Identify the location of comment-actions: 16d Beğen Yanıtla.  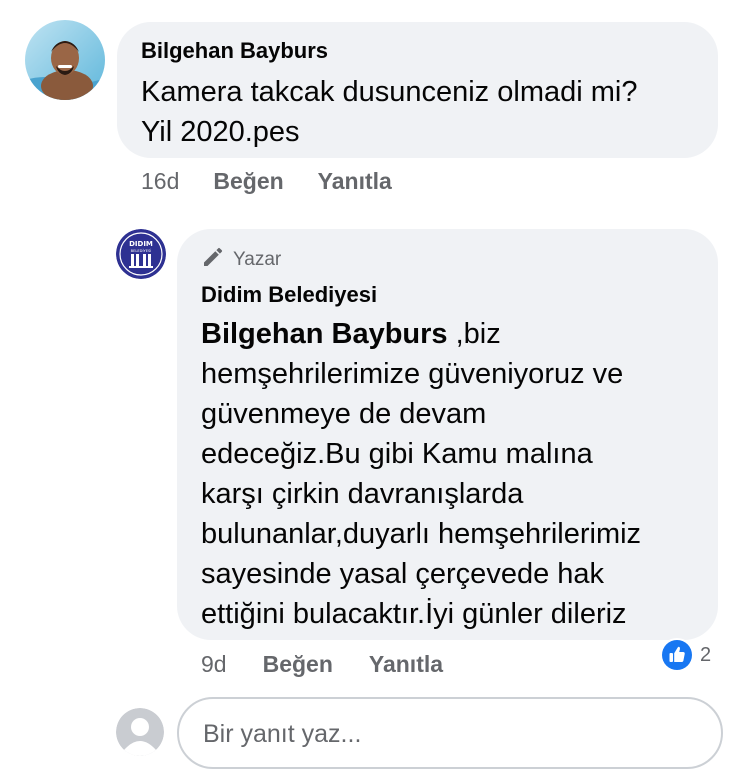
(266, 181).